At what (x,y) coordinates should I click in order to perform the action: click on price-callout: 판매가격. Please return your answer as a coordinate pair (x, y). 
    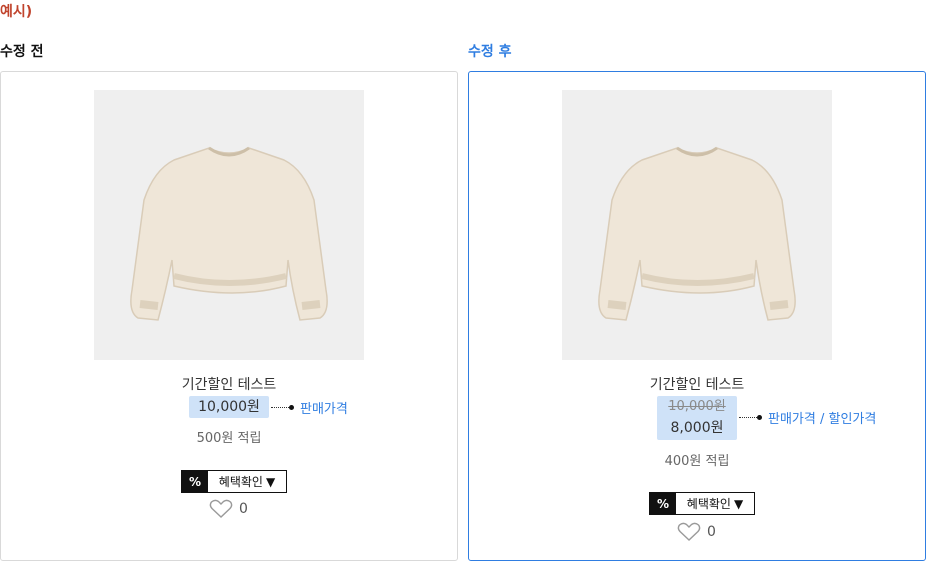
    Looking at the image, I should click on (309, 407).